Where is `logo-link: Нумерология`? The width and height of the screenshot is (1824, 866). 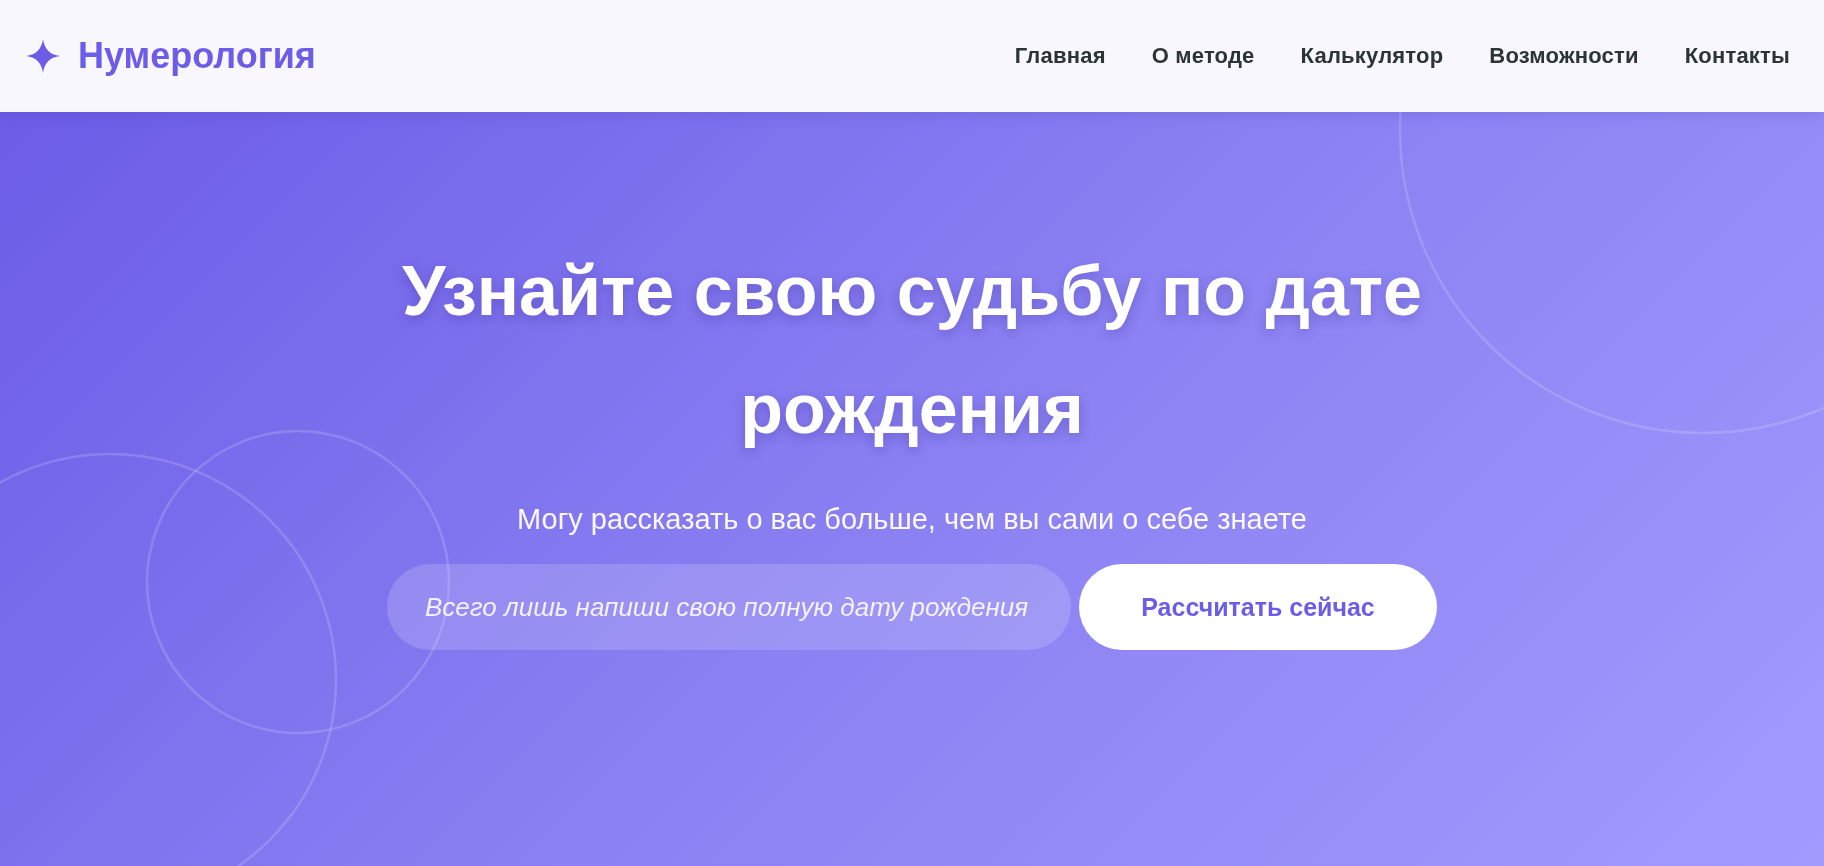
logo-link: Нумерология is located at coordinates (171, 56).